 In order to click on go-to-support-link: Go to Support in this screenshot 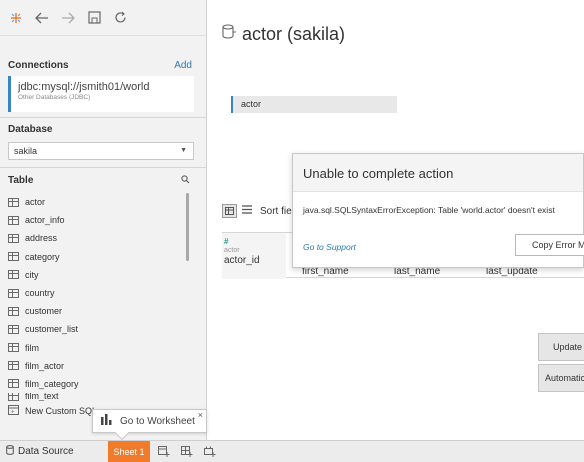, I will do `click(329, 247)`.